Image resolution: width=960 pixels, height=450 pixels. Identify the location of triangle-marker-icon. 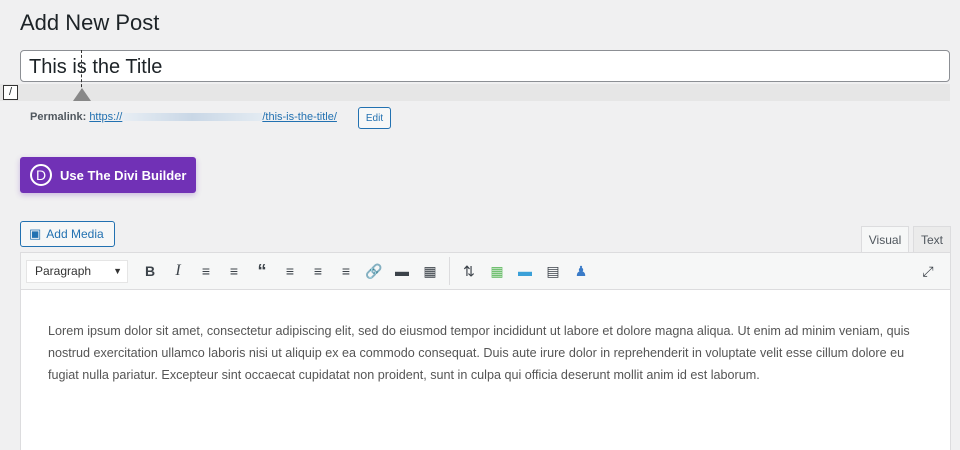
(82, 94).